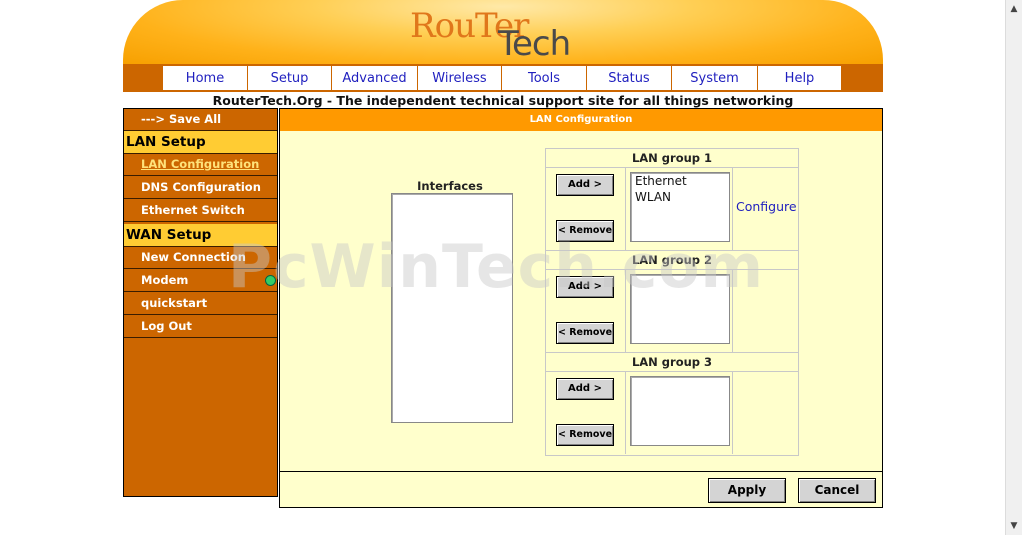 The width and height of the screenshot is (1022, 535). I want to click on nav-tools: Tools, so click(544, 78).